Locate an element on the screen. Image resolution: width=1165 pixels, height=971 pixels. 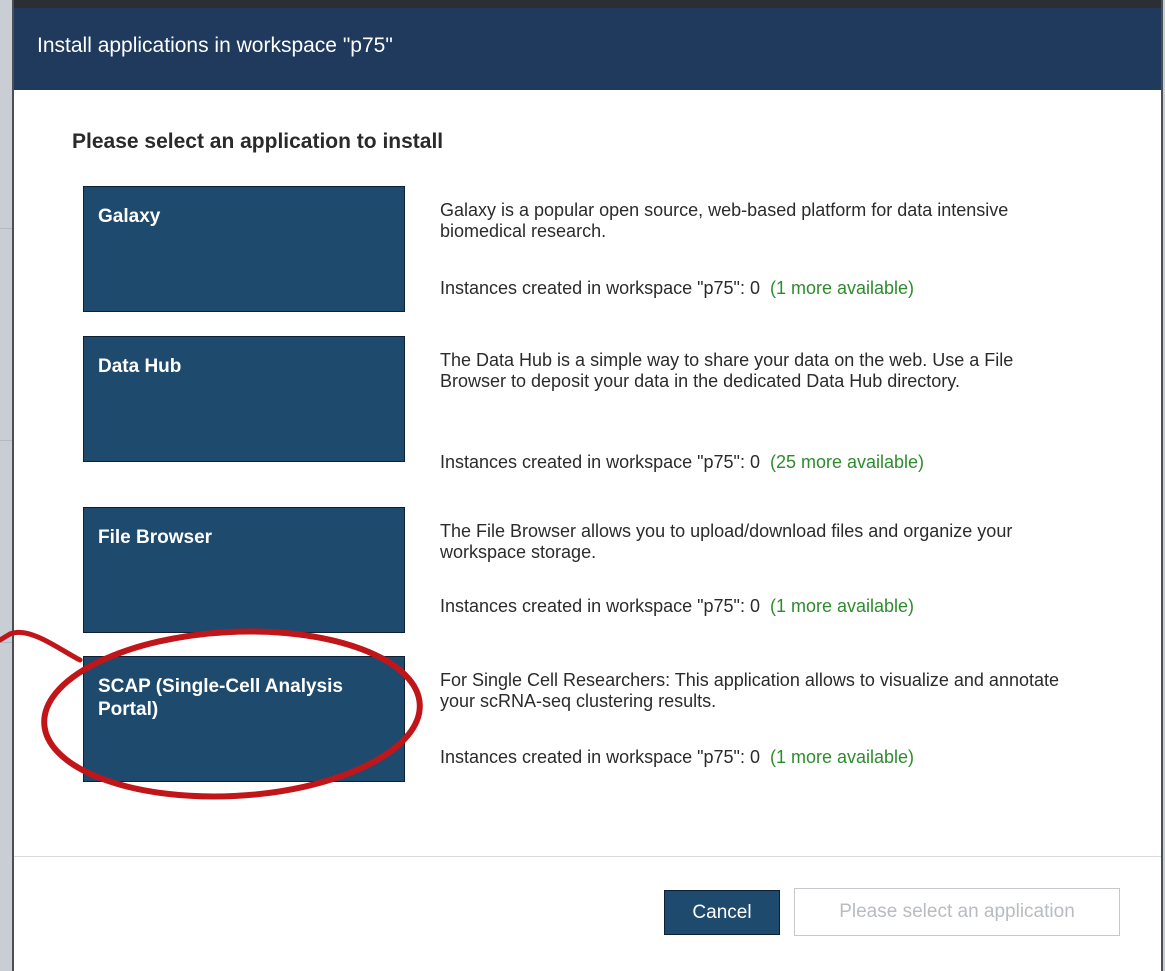
app-tile-name: Galaxy is located at coordinates (129, 216).